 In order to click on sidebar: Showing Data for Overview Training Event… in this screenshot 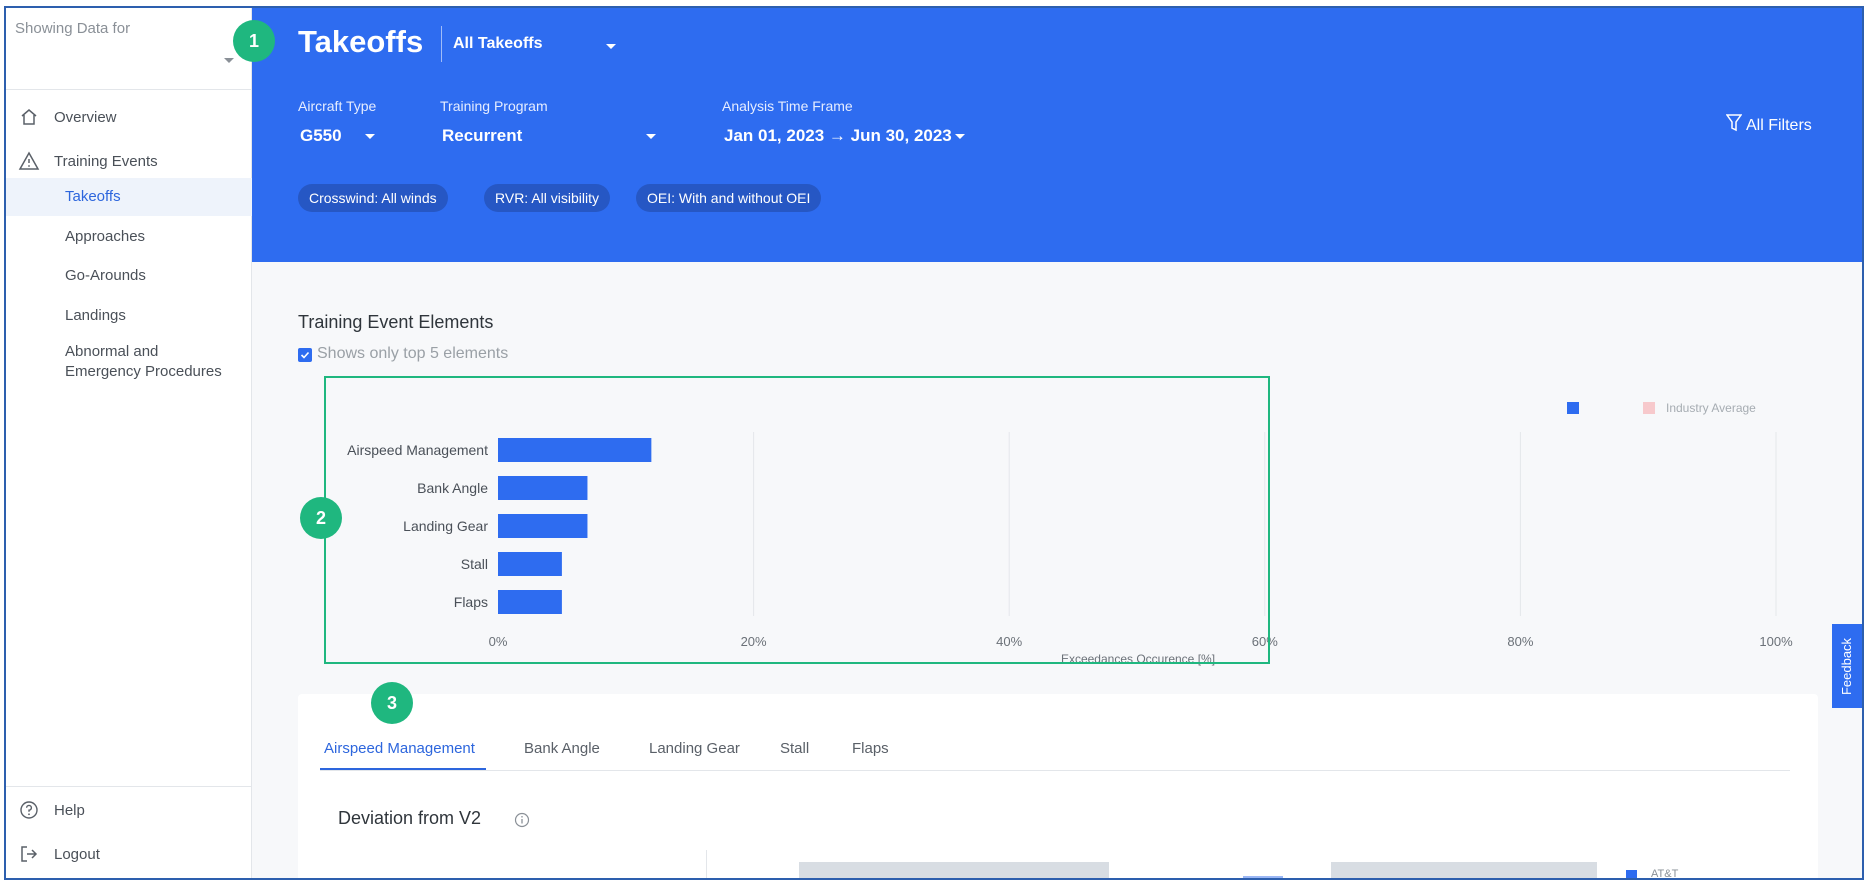, I will do `click(129, 443)`.